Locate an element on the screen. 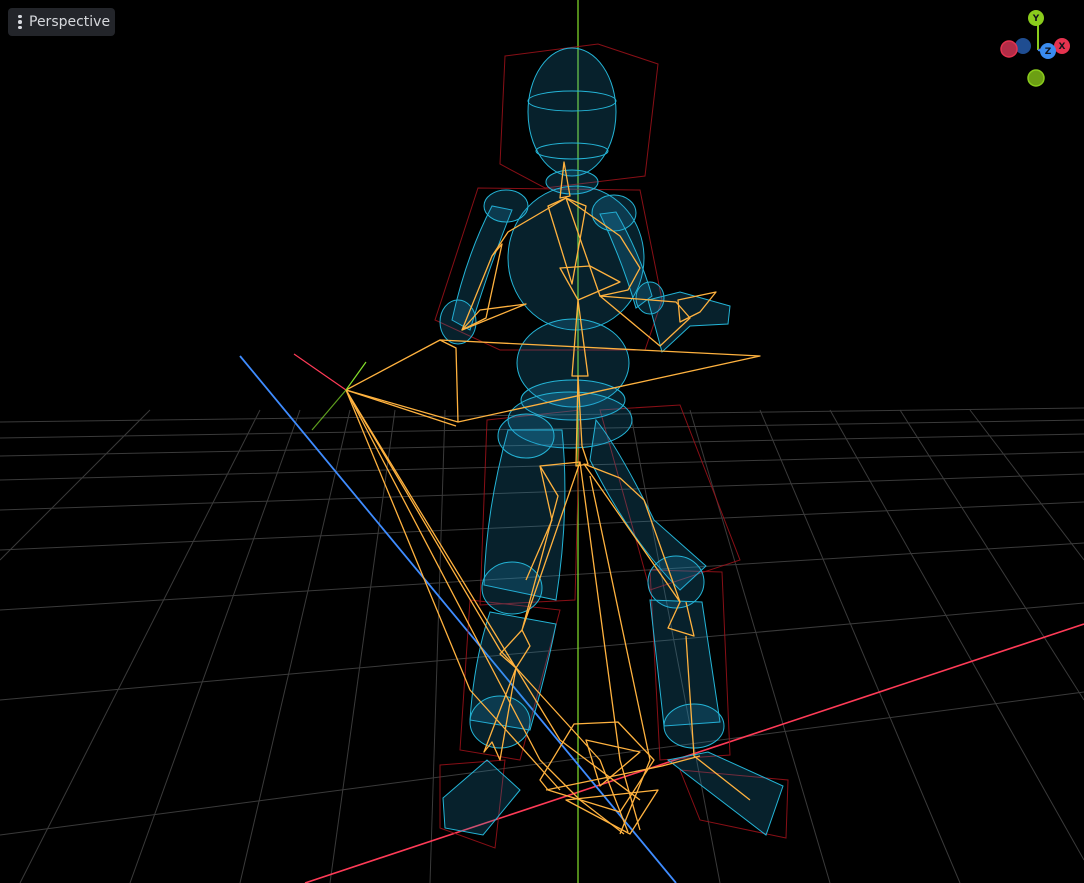 This screenshot has height=883, width=1084. view-menu-button: Perspective is located at coordinates (62, 22).